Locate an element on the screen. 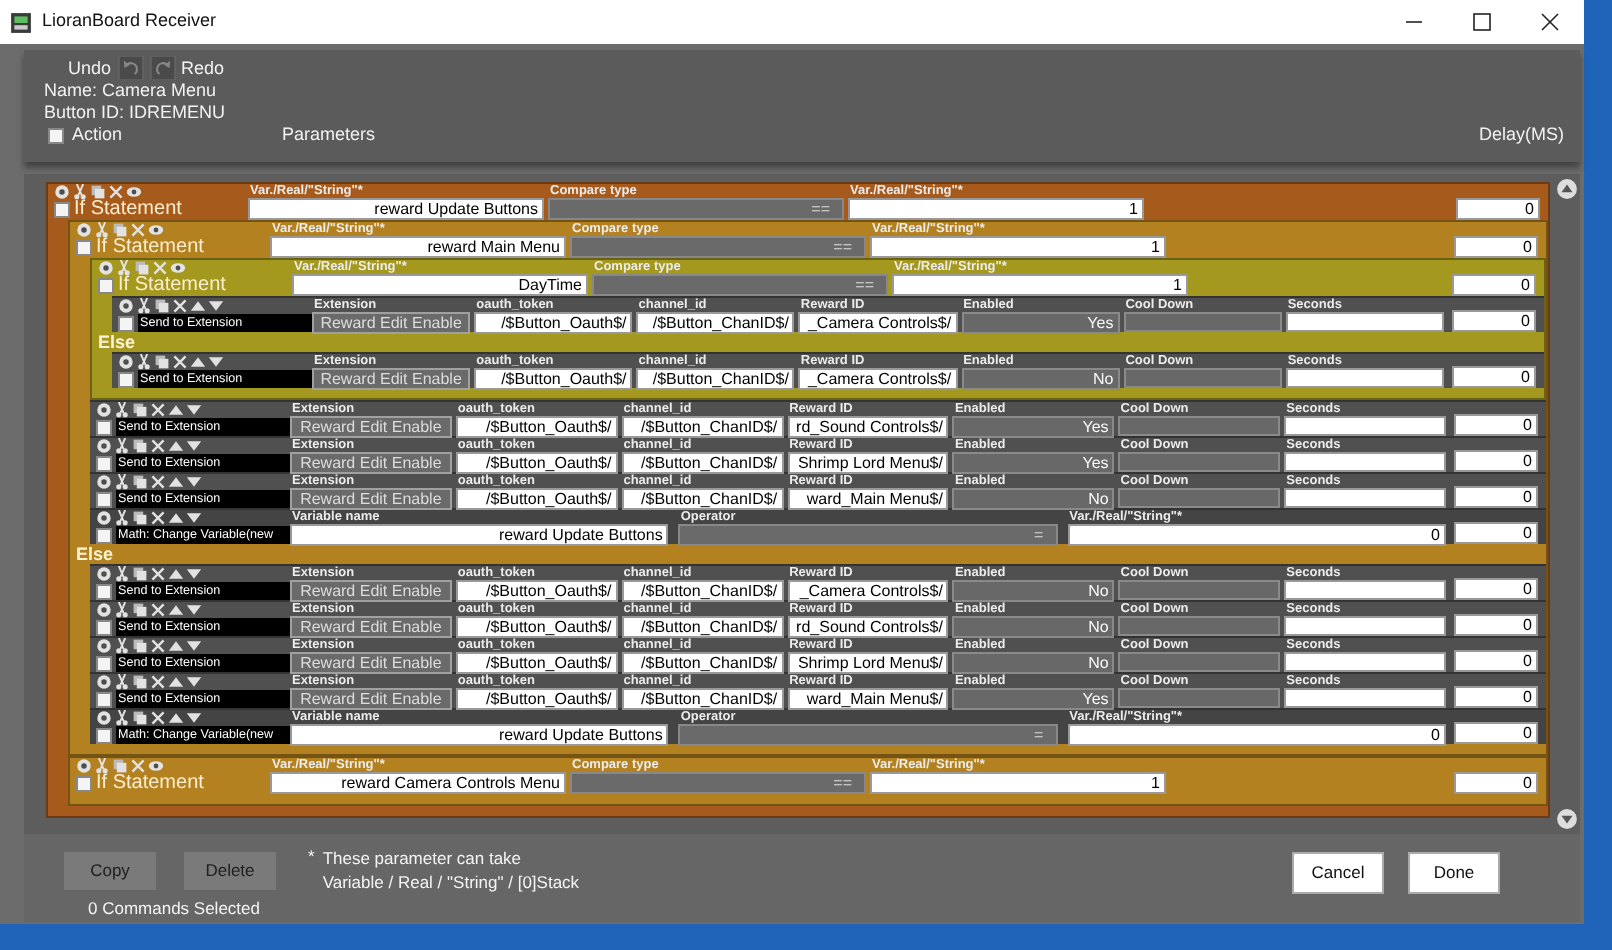  undo-icon is located at coordinates (130, 68).